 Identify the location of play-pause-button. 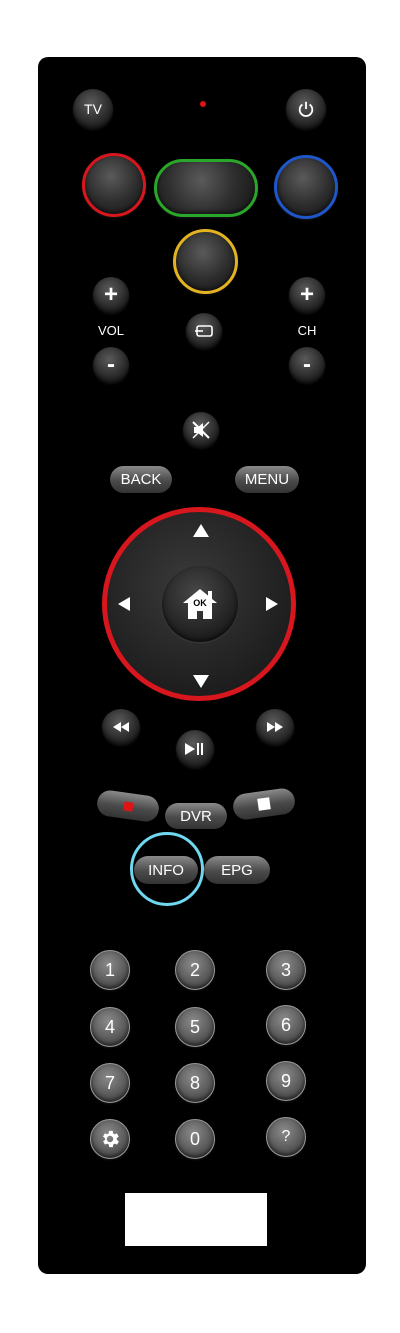
(195, 749).